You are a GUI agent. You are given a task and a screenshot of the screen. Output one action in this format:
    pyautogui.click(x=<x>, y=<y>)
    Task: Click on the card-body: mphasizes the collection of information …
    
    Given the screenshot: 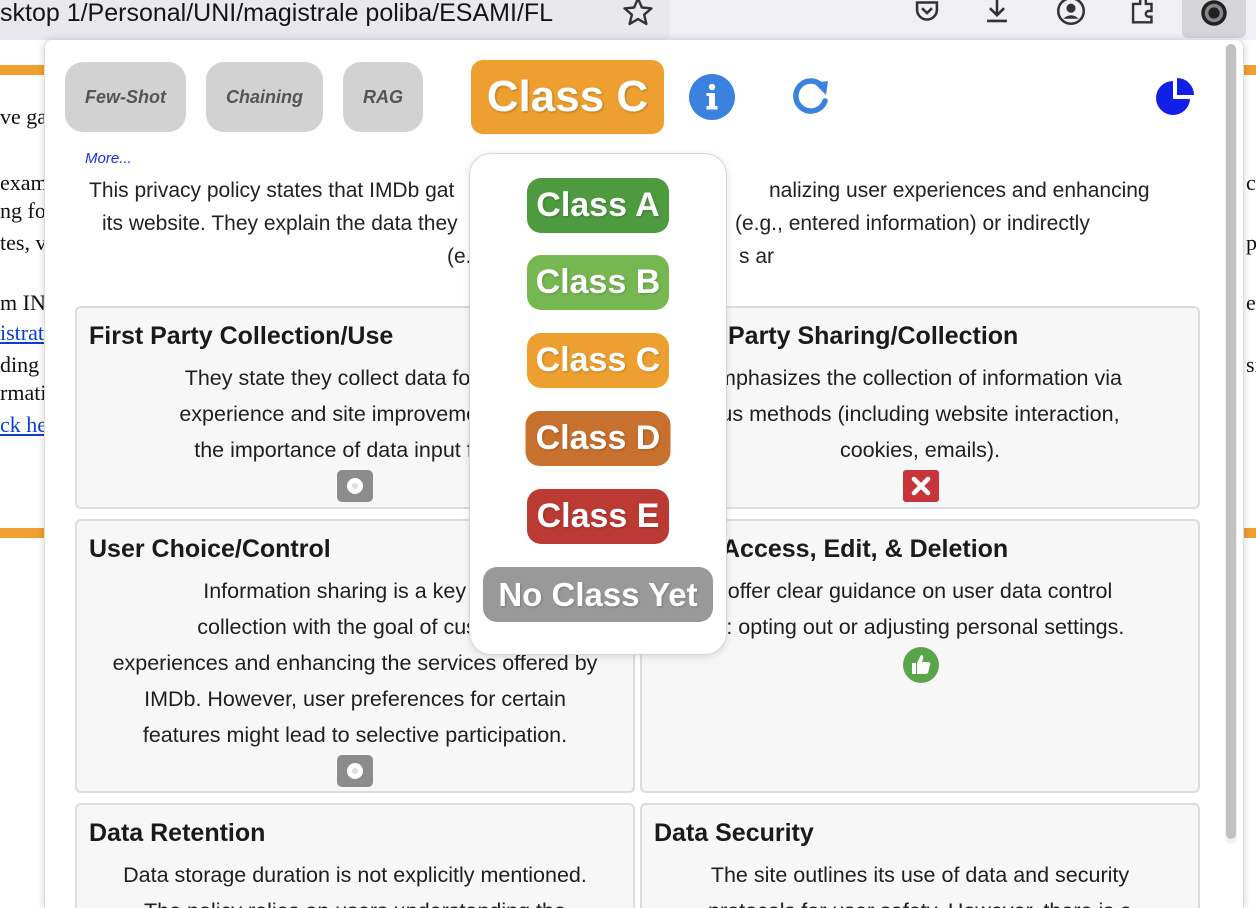 What is the action you would take?
    pyautogui.click(x=920, y=414)
    